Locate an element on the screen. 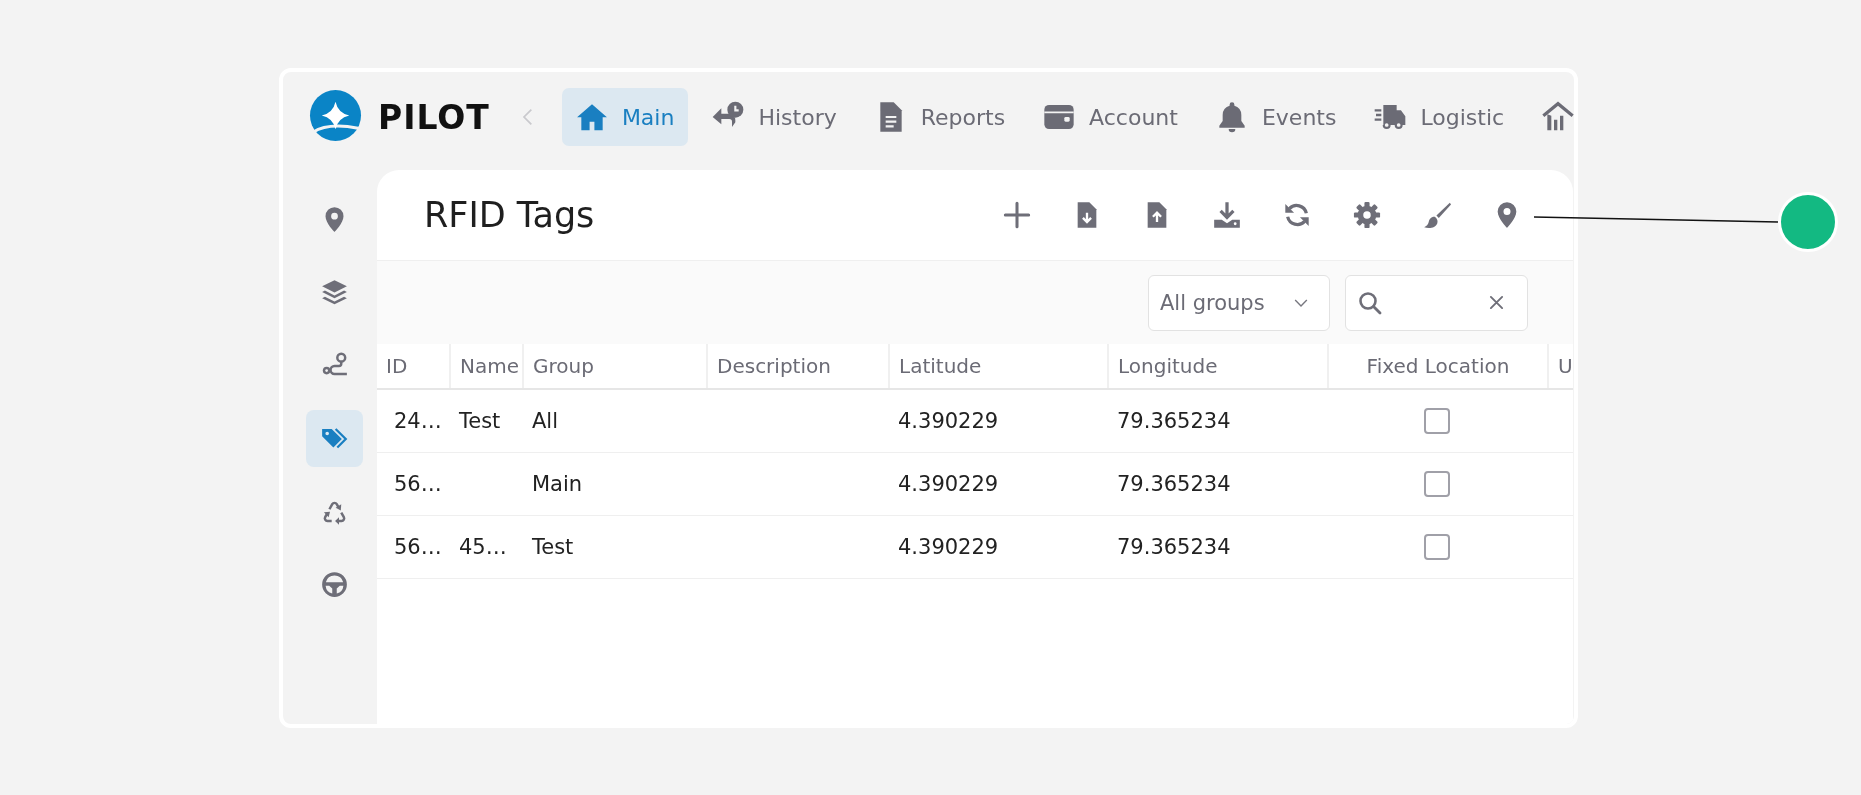 This screenshot has height=795, width=1861. column-header: Fixed Location is located at coordinates (1437, 366).